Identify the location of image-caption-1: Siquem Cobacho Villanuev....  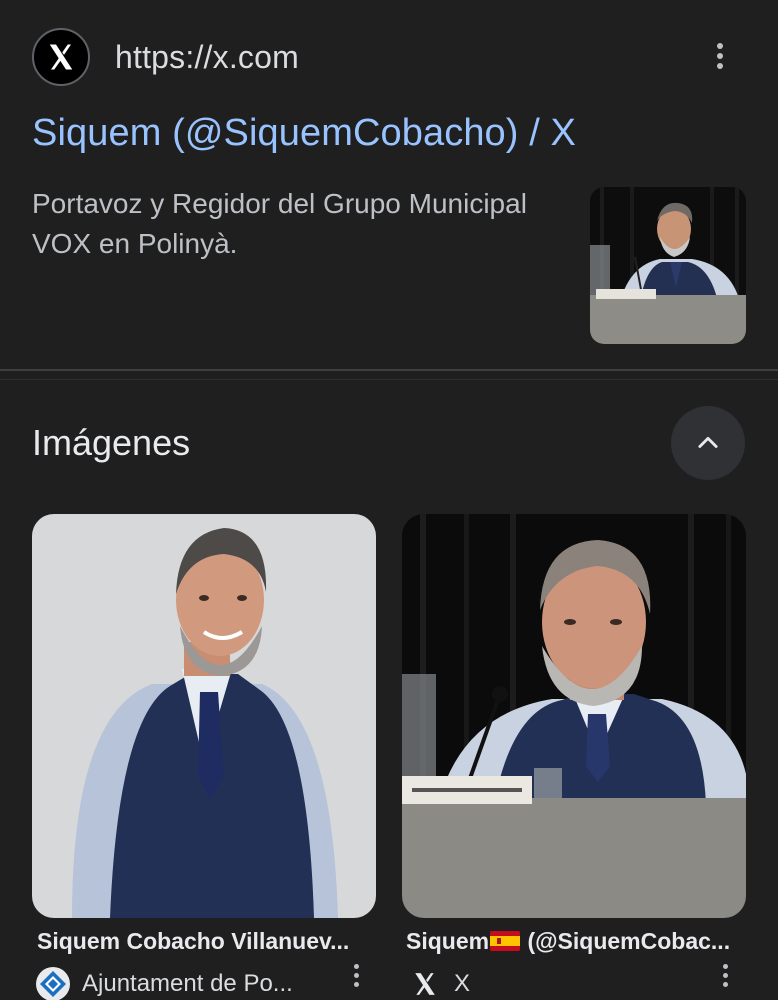
(193, 941).